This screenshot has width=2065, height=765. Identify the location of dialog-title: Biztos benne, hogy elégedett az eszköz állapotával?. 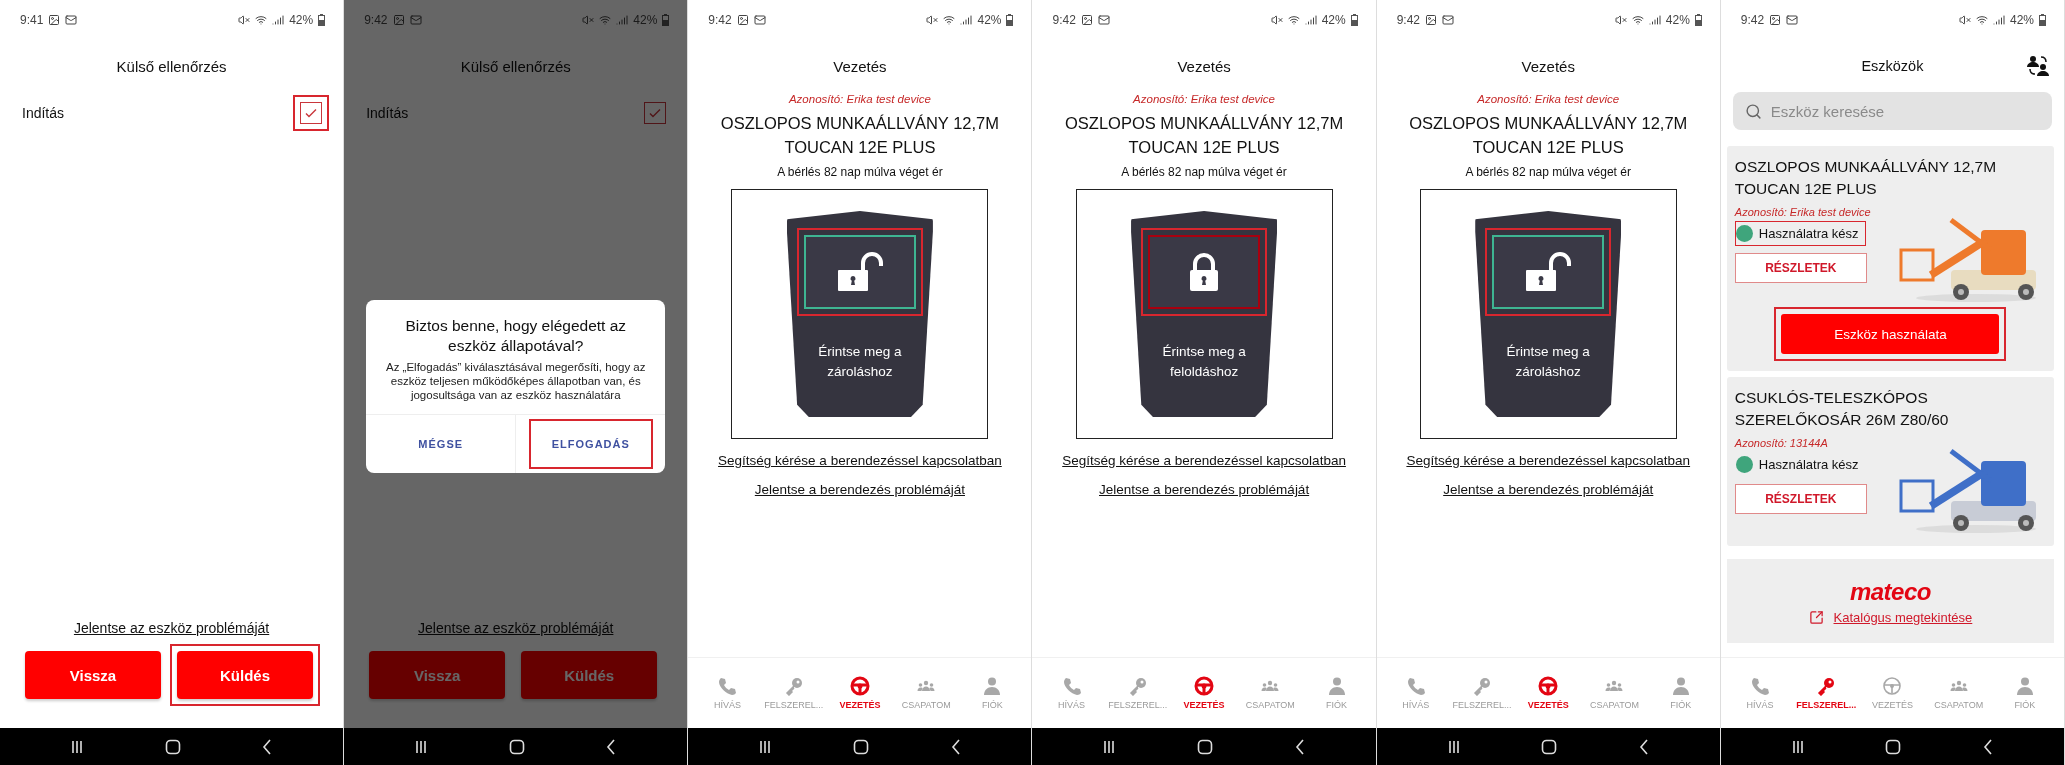
(516, 336).